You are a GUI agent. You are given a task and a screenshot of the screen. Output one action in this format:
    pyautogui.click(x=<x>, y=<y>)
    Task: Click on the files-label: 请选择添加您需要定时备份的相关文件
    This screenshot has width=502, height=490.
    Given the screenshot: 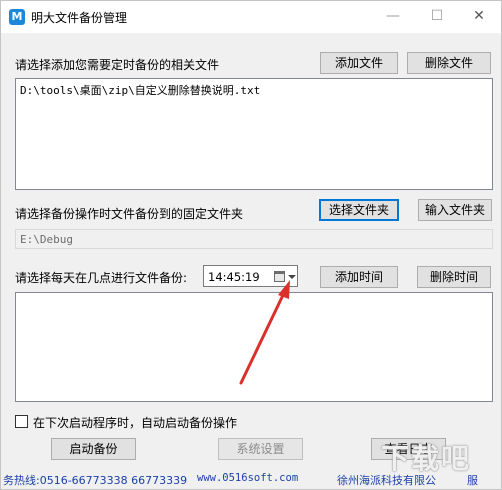 What is the action you would take?
    pyautogui.click(x=117, y=65)
    